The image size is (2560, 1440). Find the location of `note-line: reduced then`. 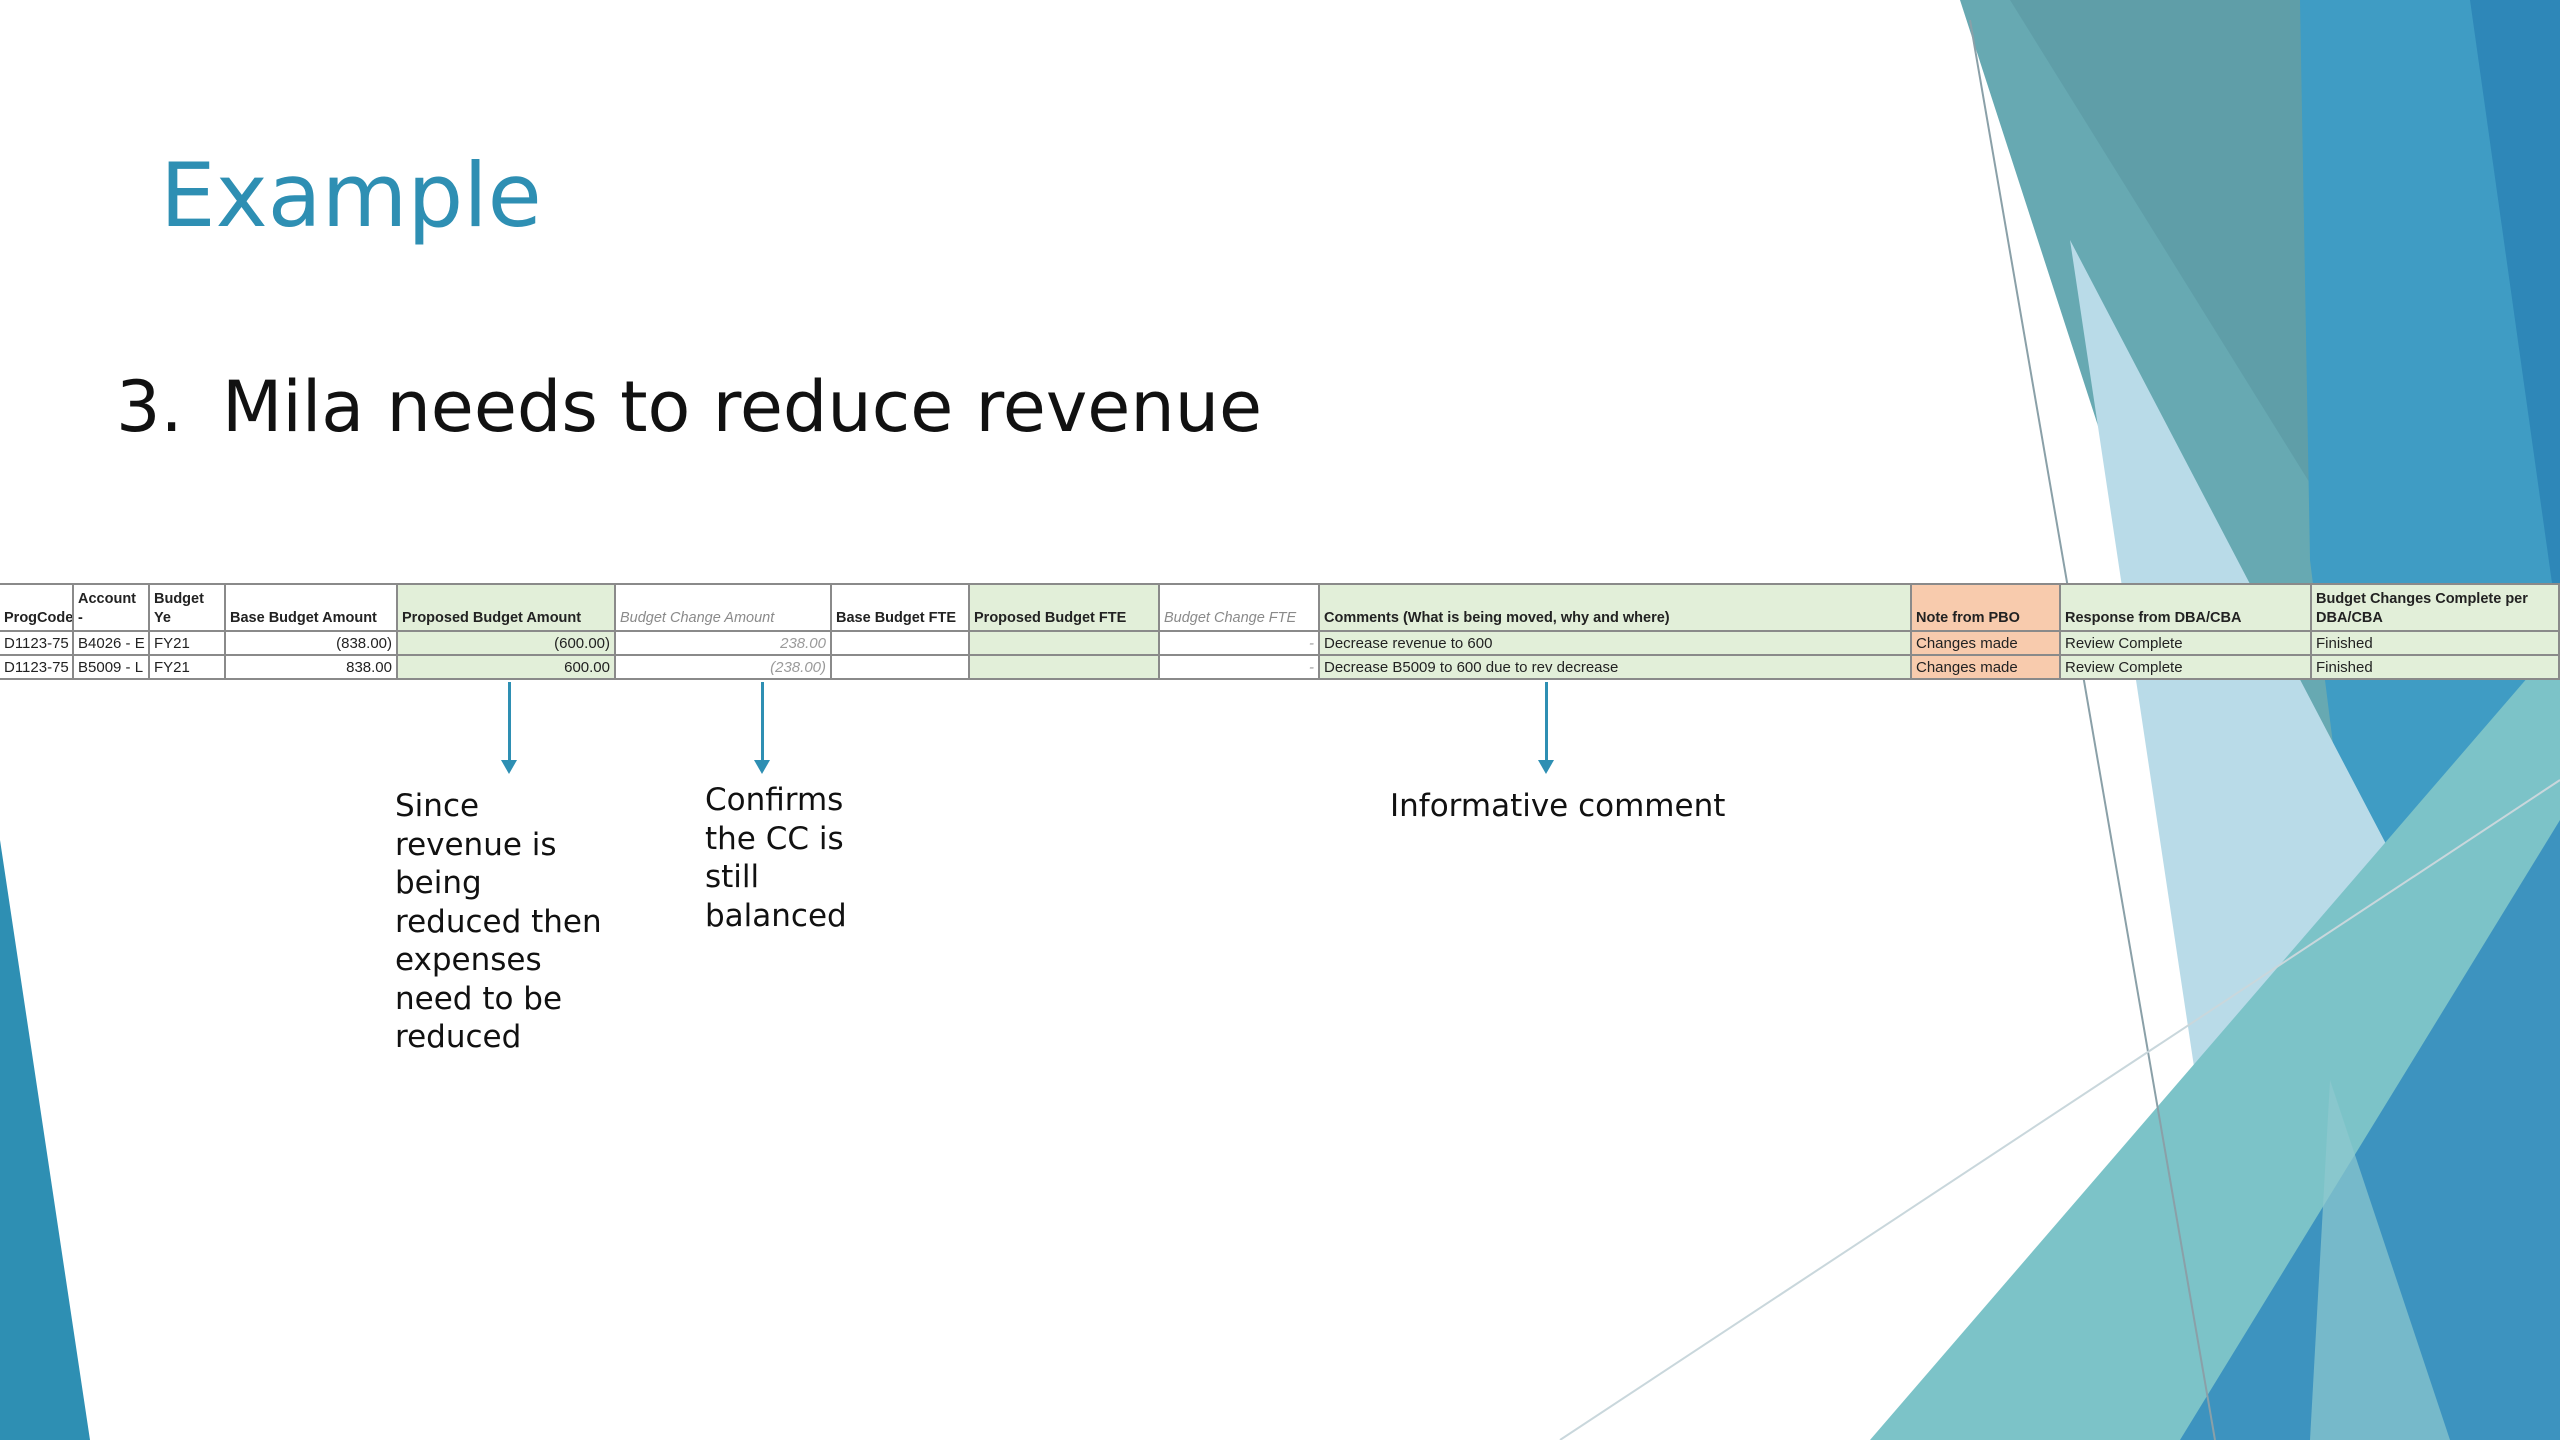

note-line: reduced then is located at coordinates (498, 921).